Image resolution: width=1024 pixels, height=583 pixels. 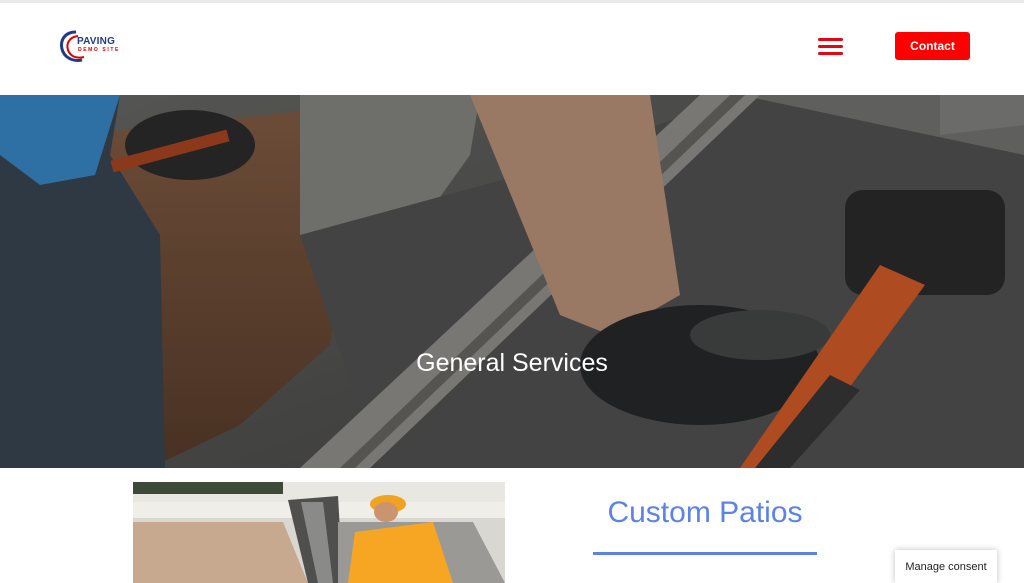 I want to click on manage-consent-button: Manage consent, so click(x=946, y=566).